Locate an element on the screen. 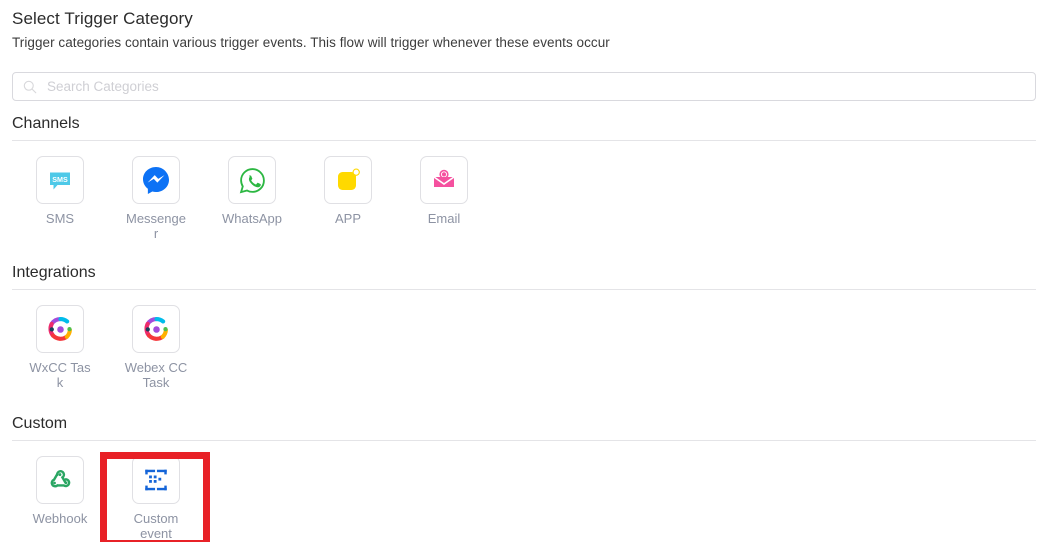 The width and height of the screenshot is (1048, 542). section-title-custom: Custom is located at coordinates (40, 423).